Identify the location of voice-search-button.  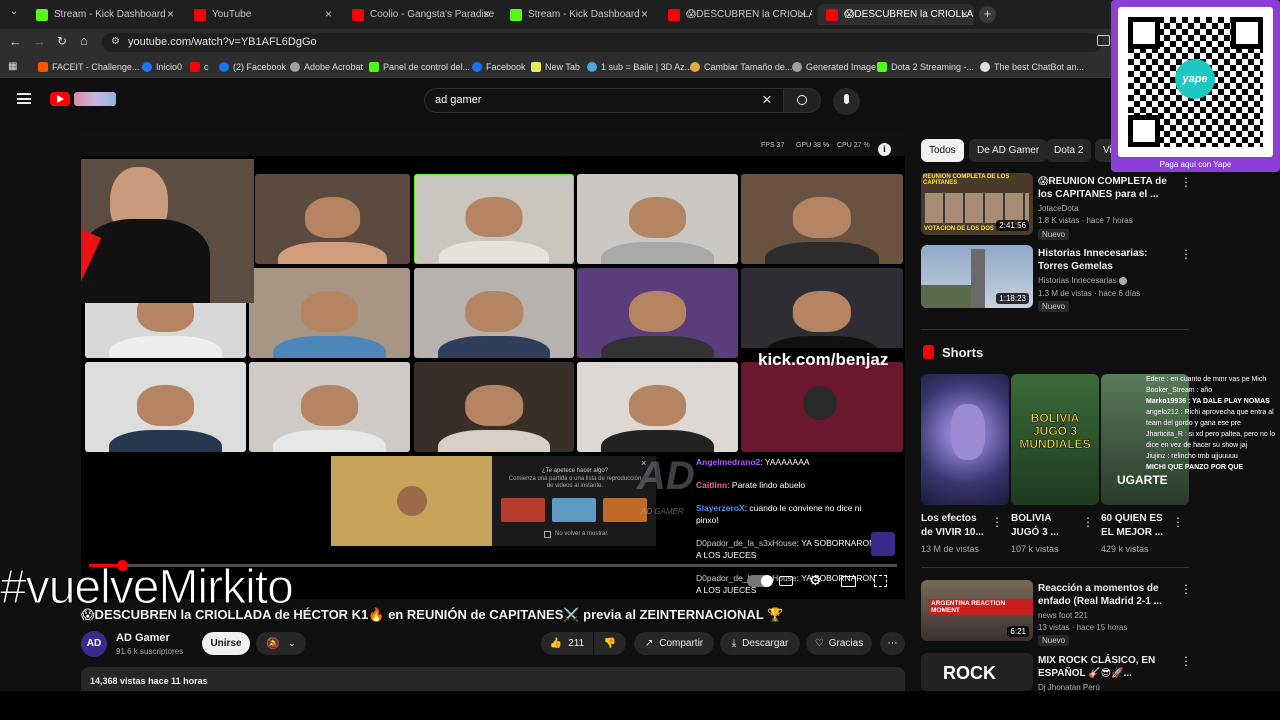
(846, 101).